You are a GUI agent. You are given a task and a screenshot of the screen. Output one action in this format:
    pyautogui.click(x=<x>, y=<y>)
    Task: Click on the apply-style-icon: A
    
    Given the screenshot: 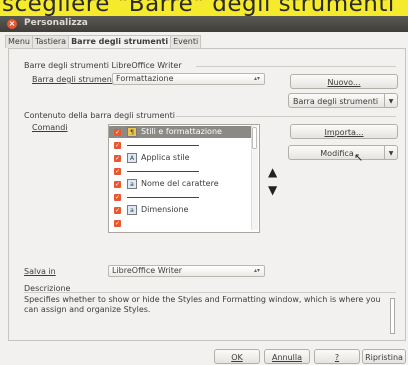 What is the action you would take?
    pyautogui.click(x=132, y=158)
    